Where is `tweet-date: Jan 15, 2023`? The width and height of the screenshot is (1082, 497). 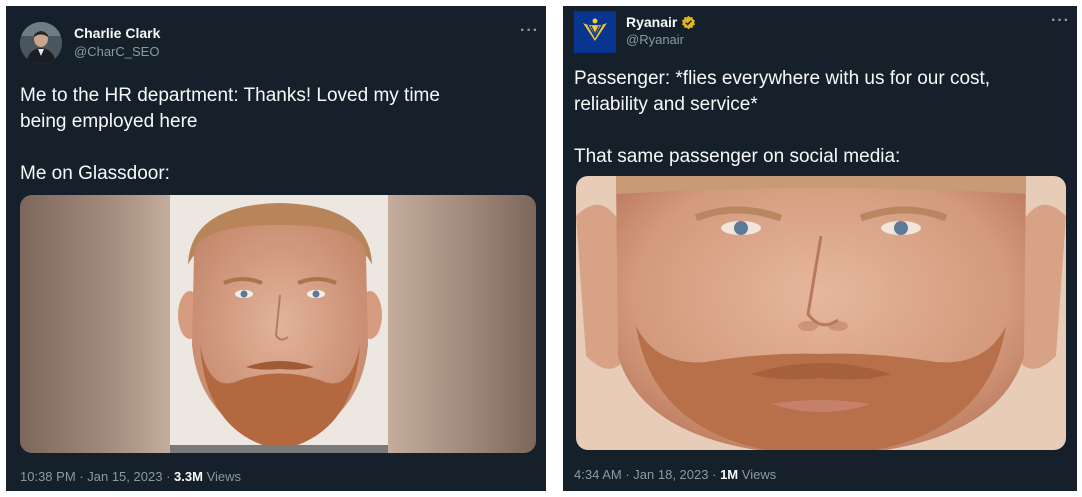 tweet-date: Jan 15, 2023 is located at coordinates (124, 476).